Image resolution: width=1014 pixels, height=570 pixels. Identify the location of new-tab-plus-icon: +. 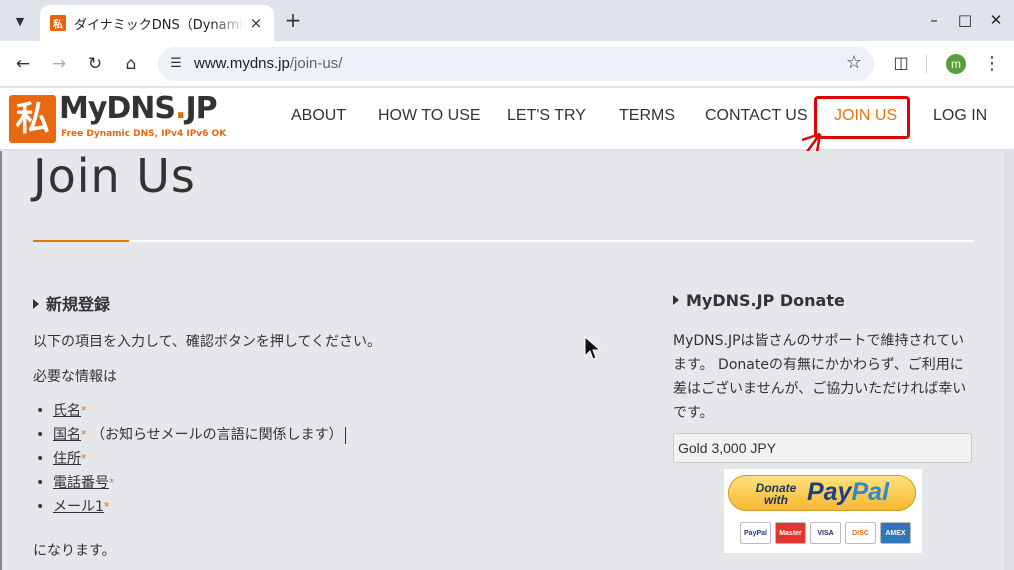
(293, 20).